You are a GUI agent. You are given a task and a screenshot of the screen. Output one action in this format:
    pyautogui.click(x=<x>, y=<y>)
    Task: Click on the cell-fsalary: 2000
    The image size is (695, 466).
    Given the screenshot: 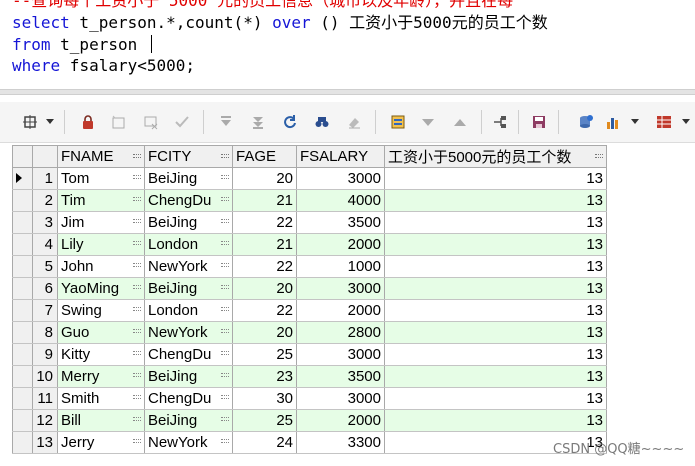 What is the action you would take?
    pyautogui.click(x=340, y=244)
    